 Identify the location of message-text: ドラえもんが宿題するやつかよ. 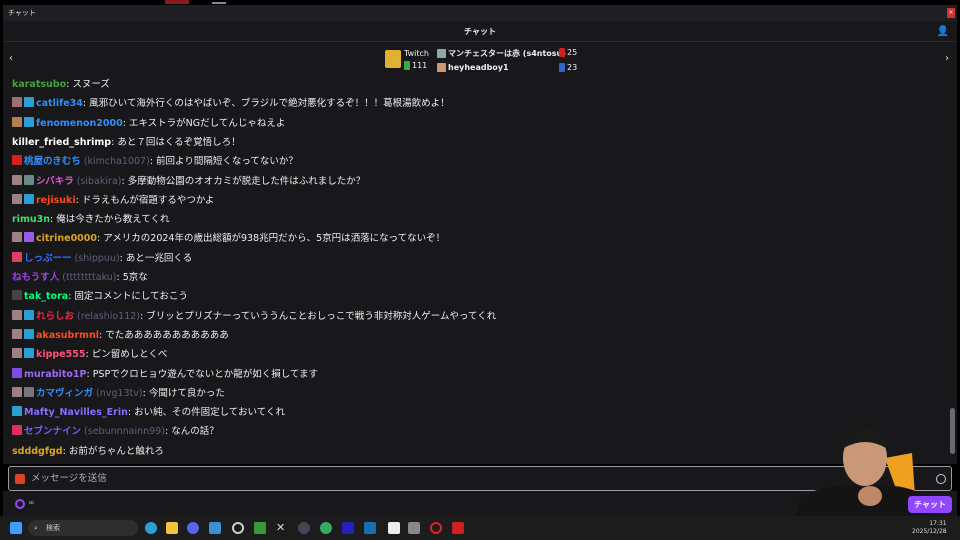
(148, 200).